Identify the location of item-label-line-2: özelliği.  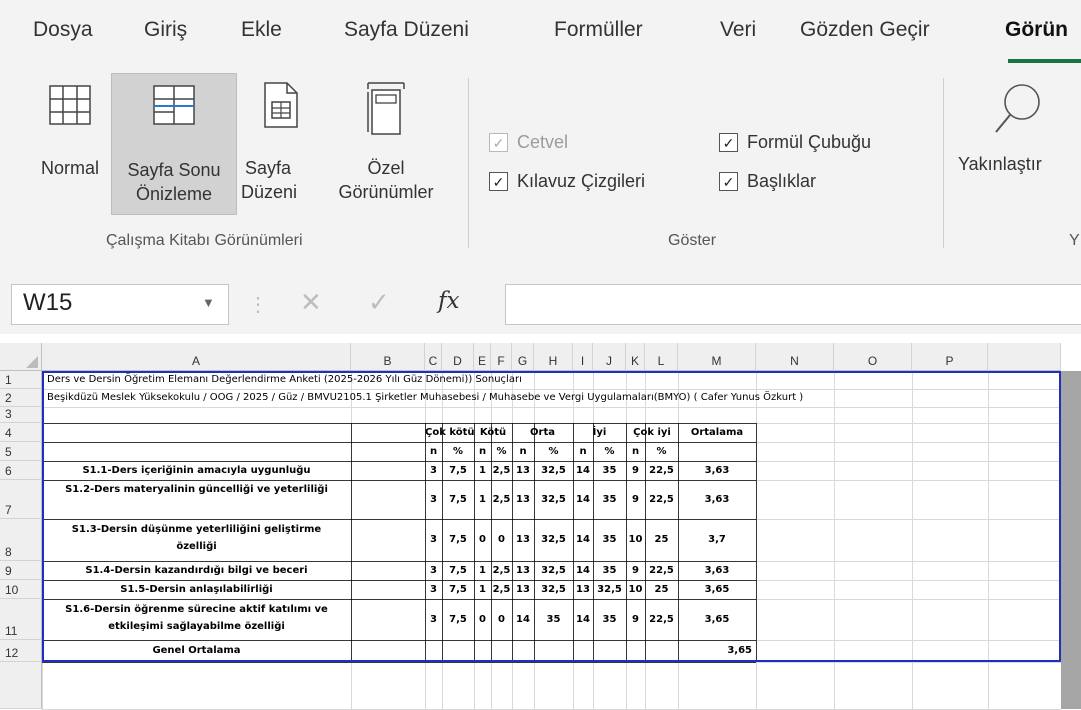
(196, 546).